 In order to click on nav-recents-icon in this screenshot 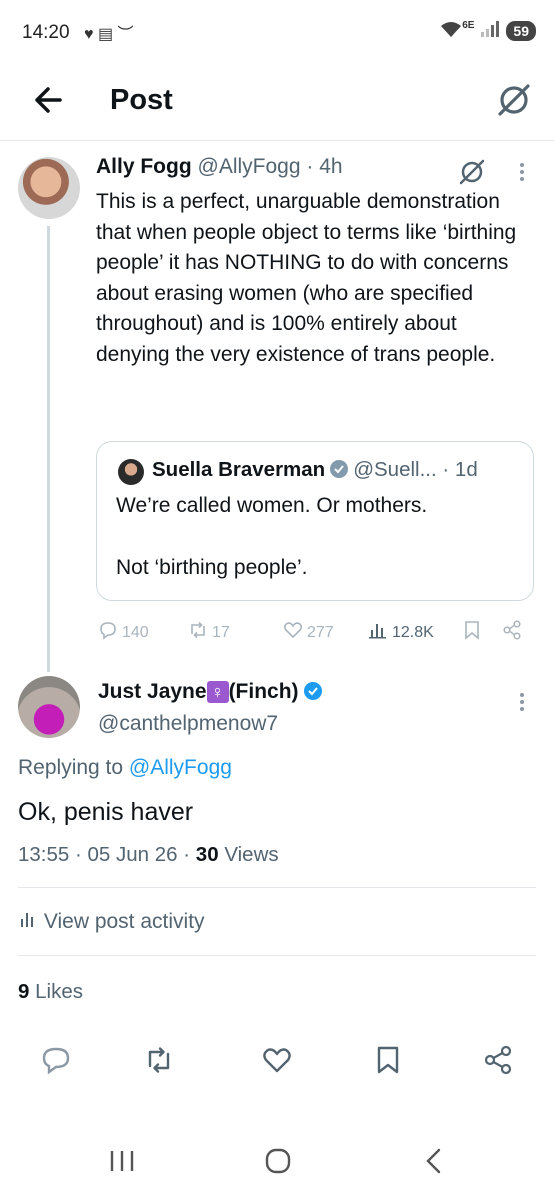, I will do `click(122, 1163)`.